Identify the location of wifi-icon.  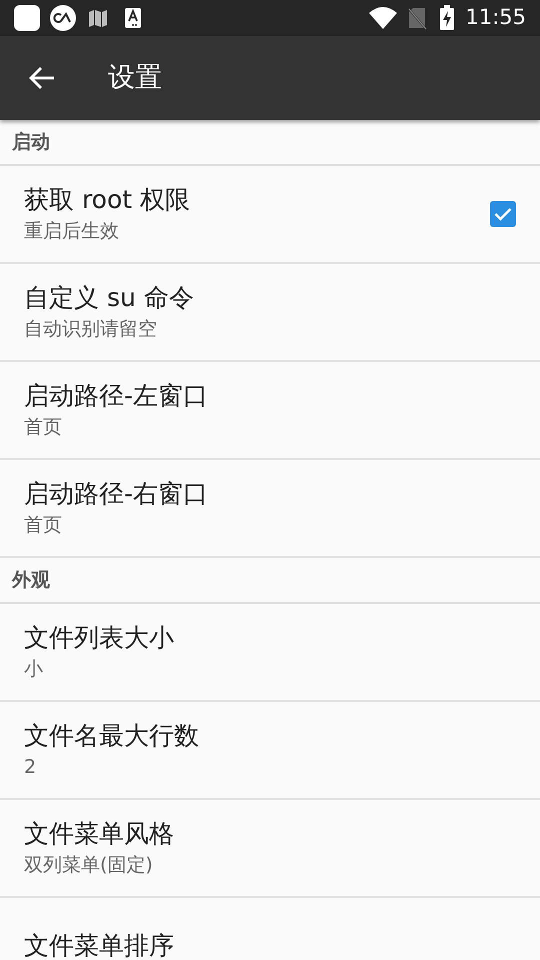
(383, 18).